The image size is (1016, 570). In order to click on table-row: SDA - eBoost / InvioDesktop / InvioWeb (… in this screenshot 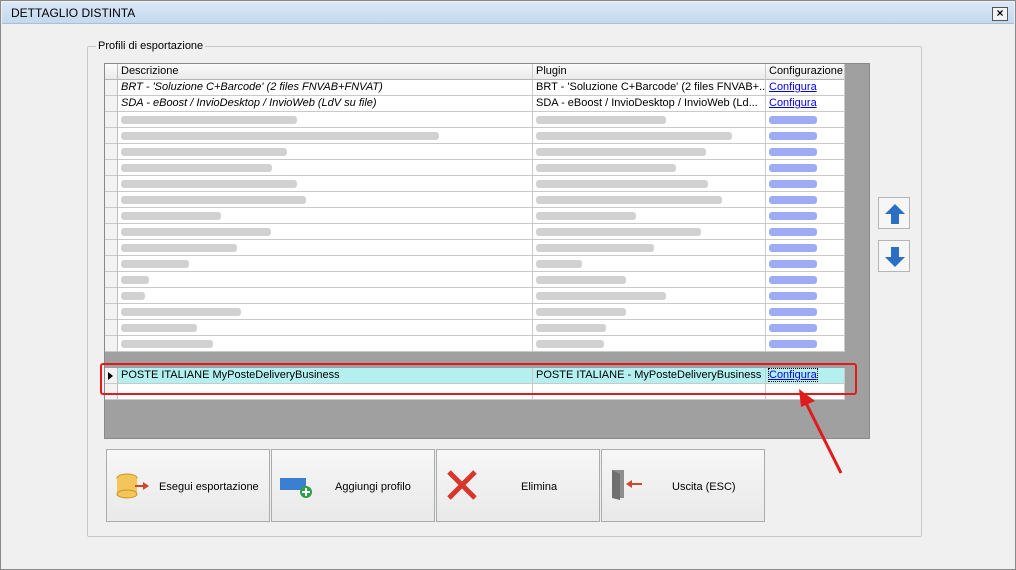, I will do `click(475, 104)`.